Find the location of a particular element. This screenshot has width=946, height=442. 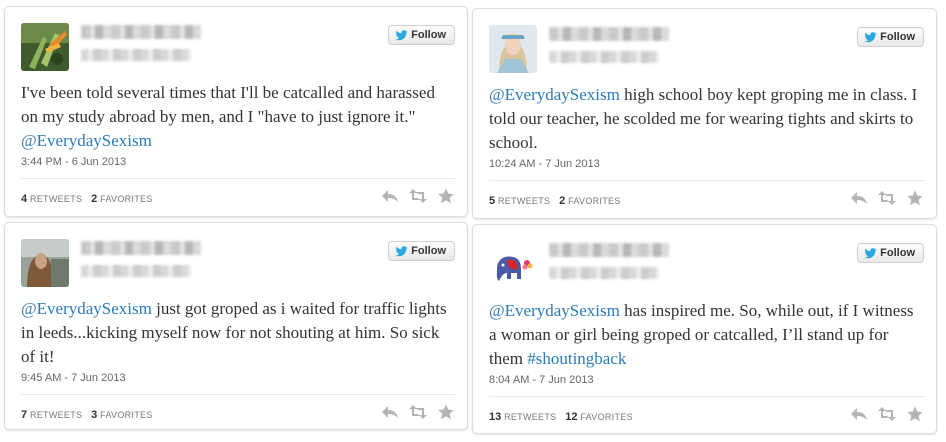

tweet-stats: 7 RETWEETS 3 FAVORITES is located at coordinates (87, 415).